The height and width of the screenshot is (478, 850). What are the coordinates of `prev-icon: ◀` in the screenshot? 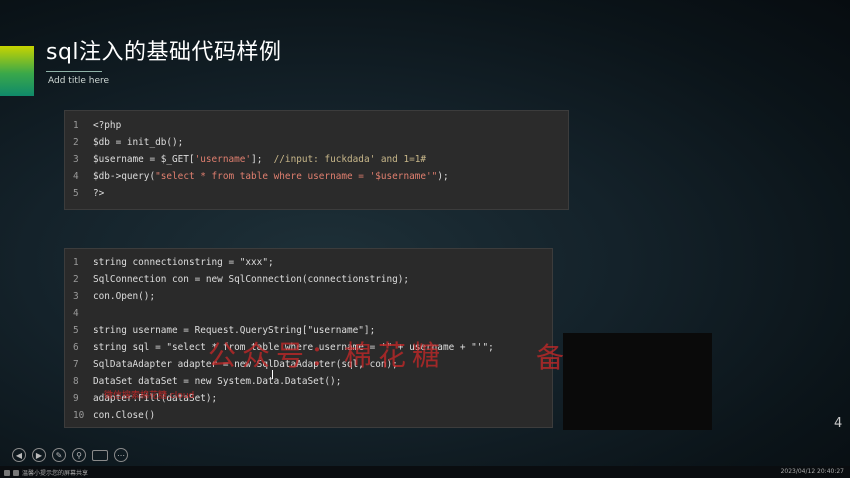 It's located at (19, 455).